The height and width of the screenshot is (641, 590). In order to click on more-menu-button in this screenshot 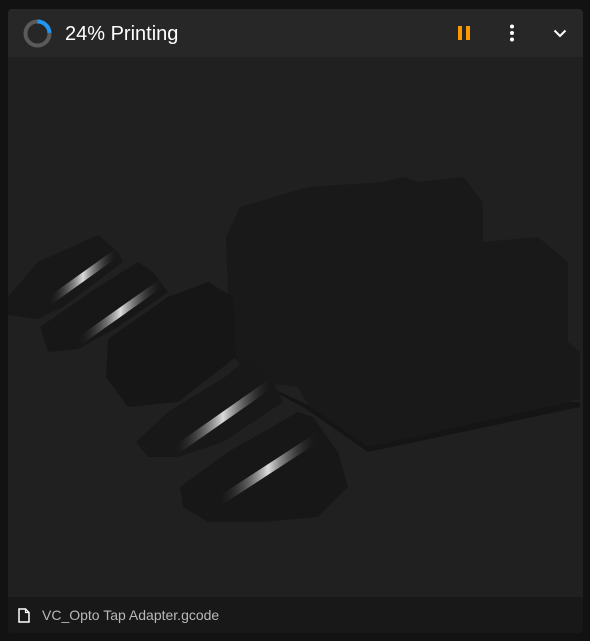, I will do `click(512, 33)`.